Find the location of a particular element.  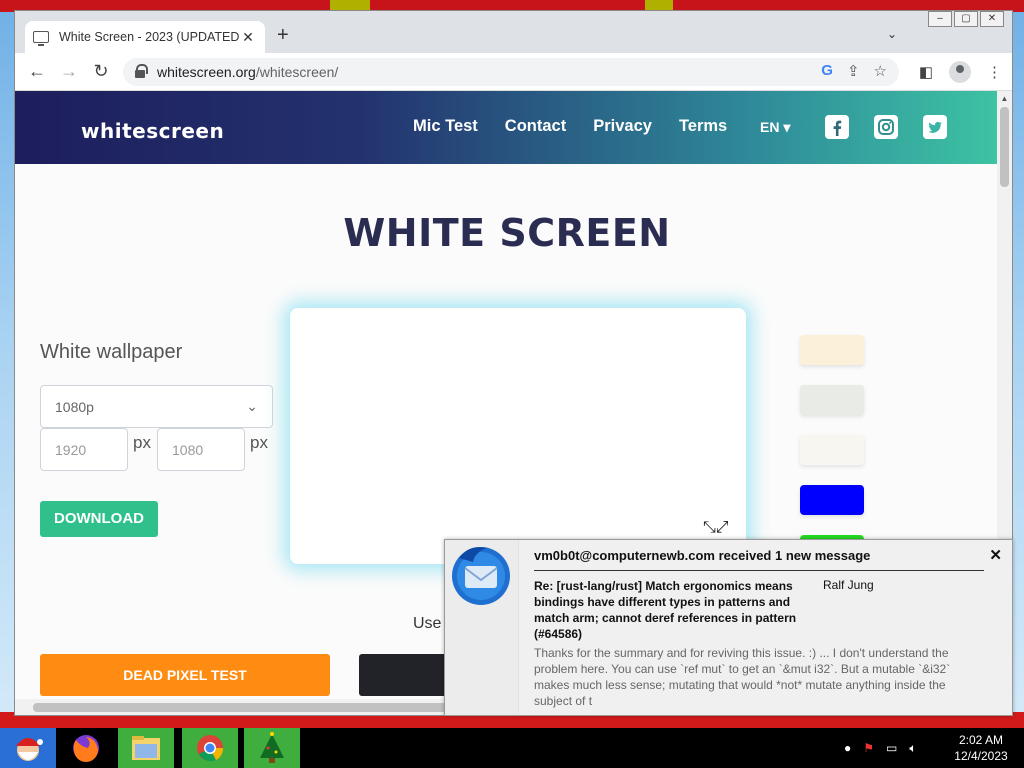

toolbar-right: ◧ ⋮ is located at coordinates (960, 72).